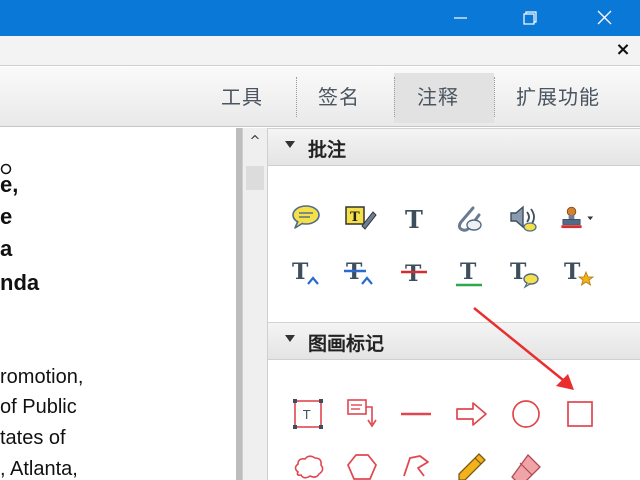  What do you see at coordinates (339, 97) in the screenshot?
I see `tab-sign: 签名` at bounding box center [339, 97].